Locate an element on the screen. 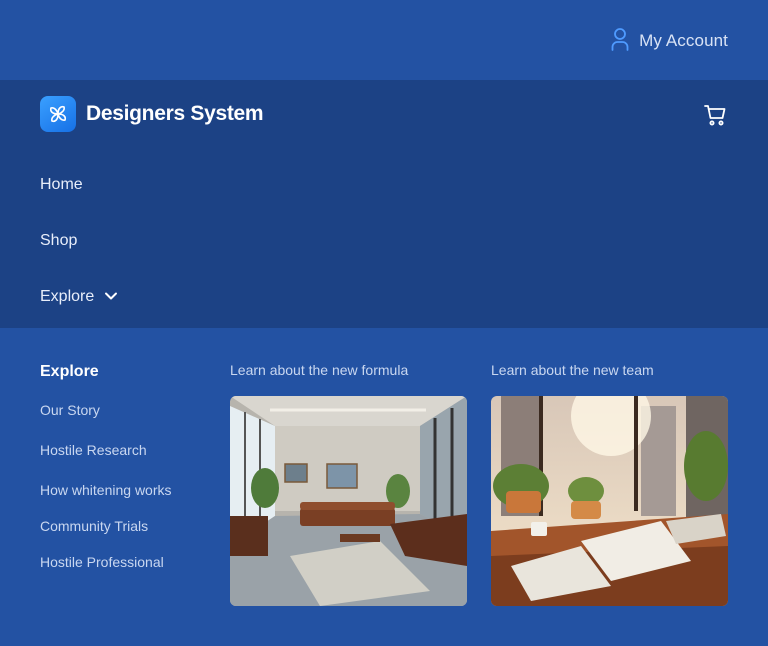 This screenshot has width=768, height=646. office-lounge-image is located at coordinates (348, 501).